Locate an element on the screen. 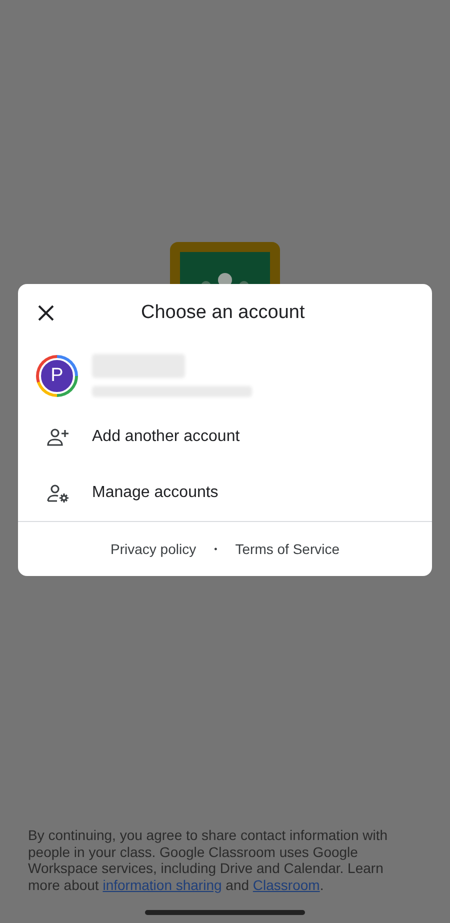 Image resolution: width=450 pixels, height=923 pixels. close-button is located at coordinates (46, 313).